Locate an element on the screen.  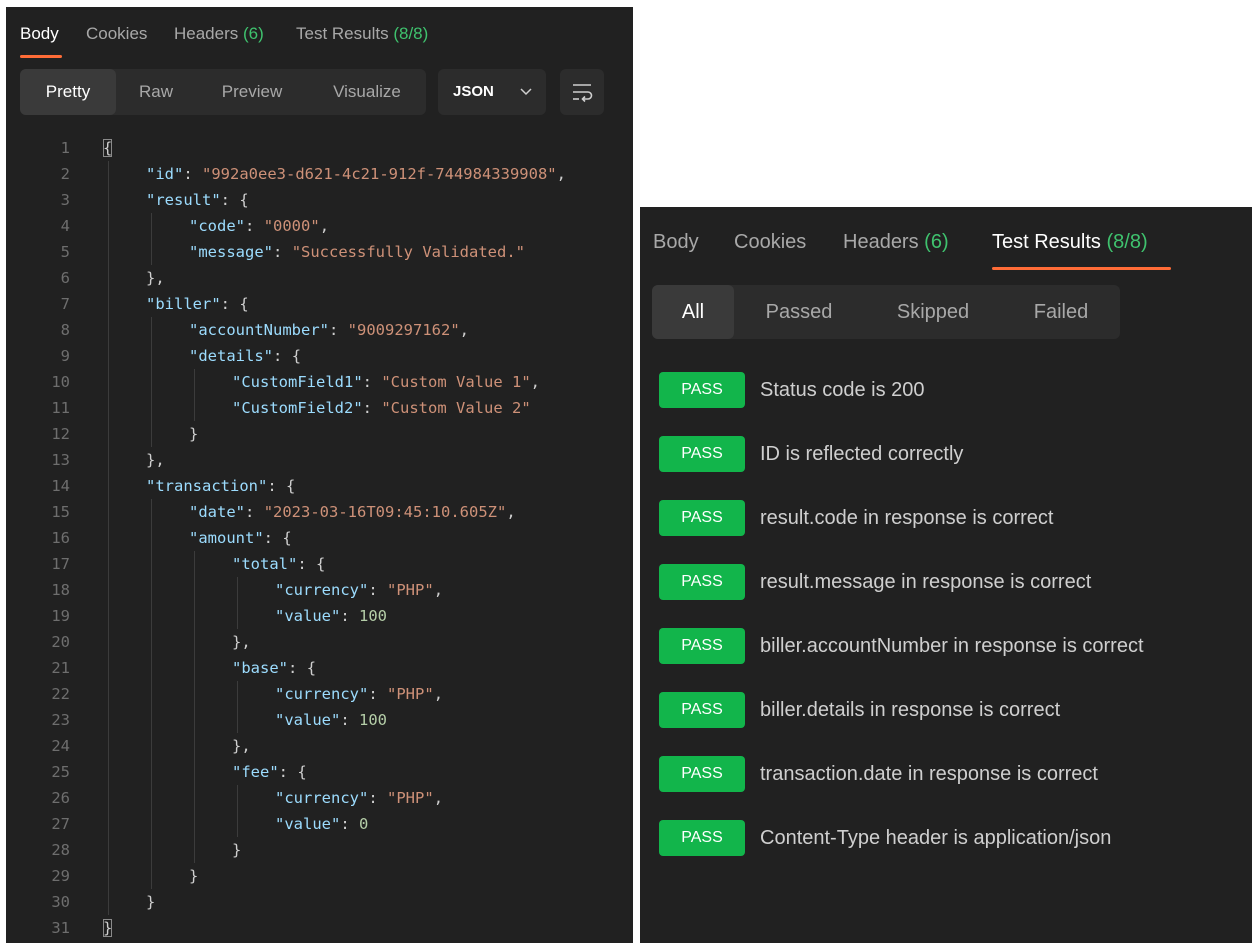
code-line: 7 "biller": { is located at coordinates (319, 304).